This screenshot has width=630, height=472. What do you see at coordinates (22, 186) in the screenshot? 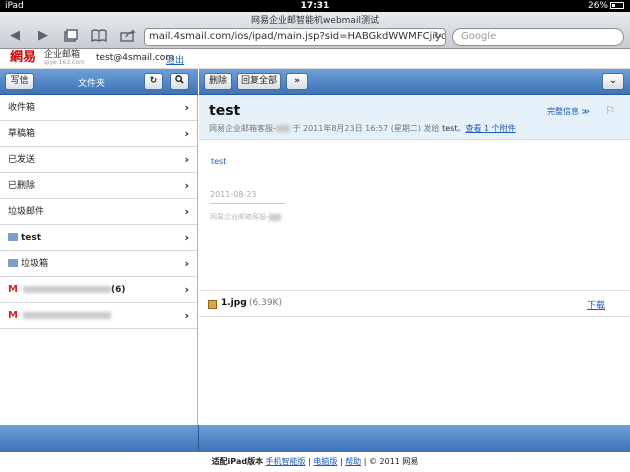
I see `folder-label: 已删除` at bounding box center [22, 186].